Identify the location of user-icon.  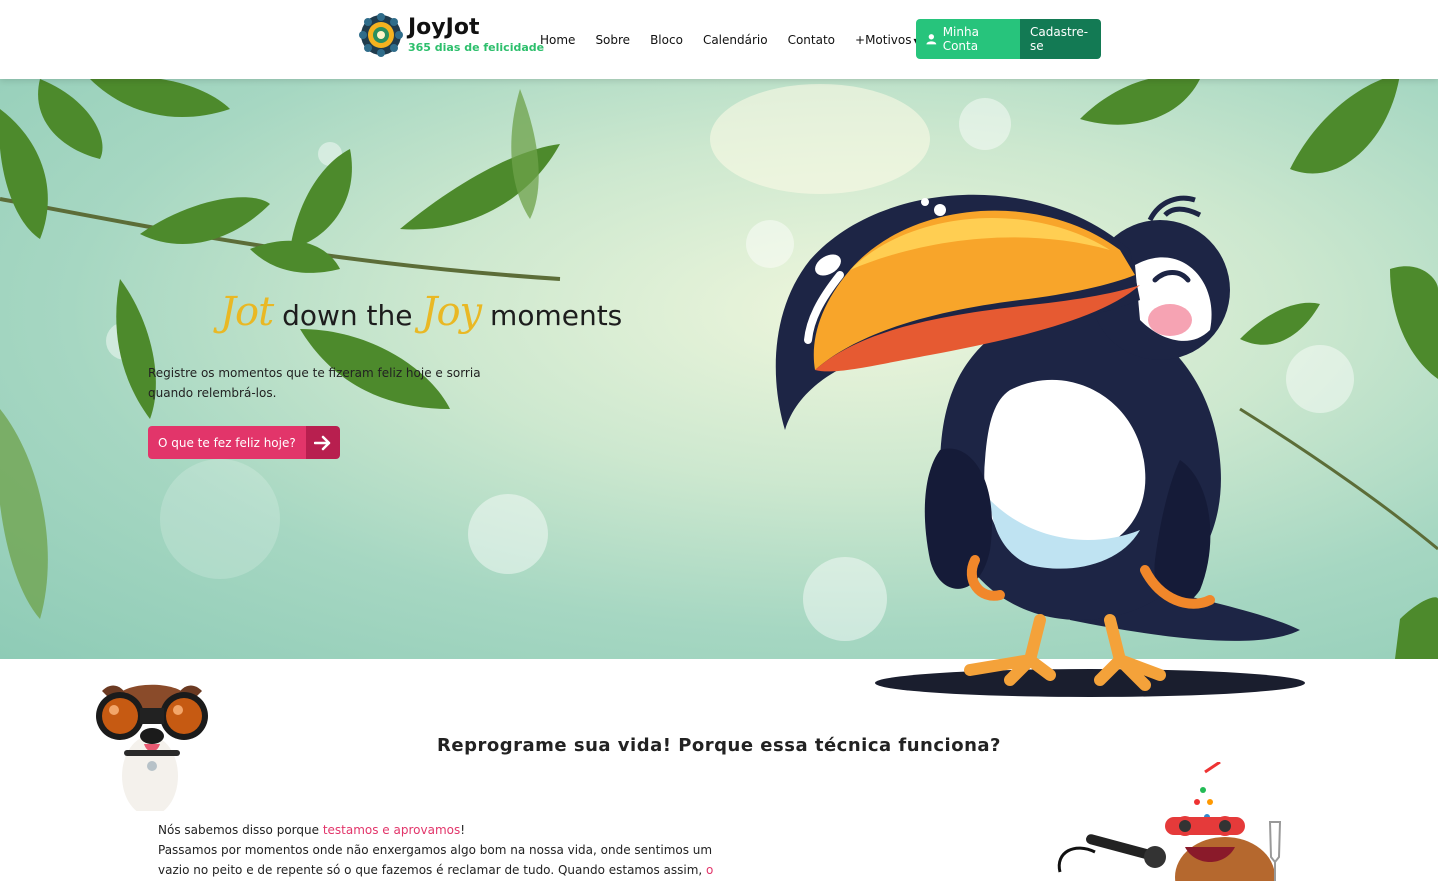
(931, 39).